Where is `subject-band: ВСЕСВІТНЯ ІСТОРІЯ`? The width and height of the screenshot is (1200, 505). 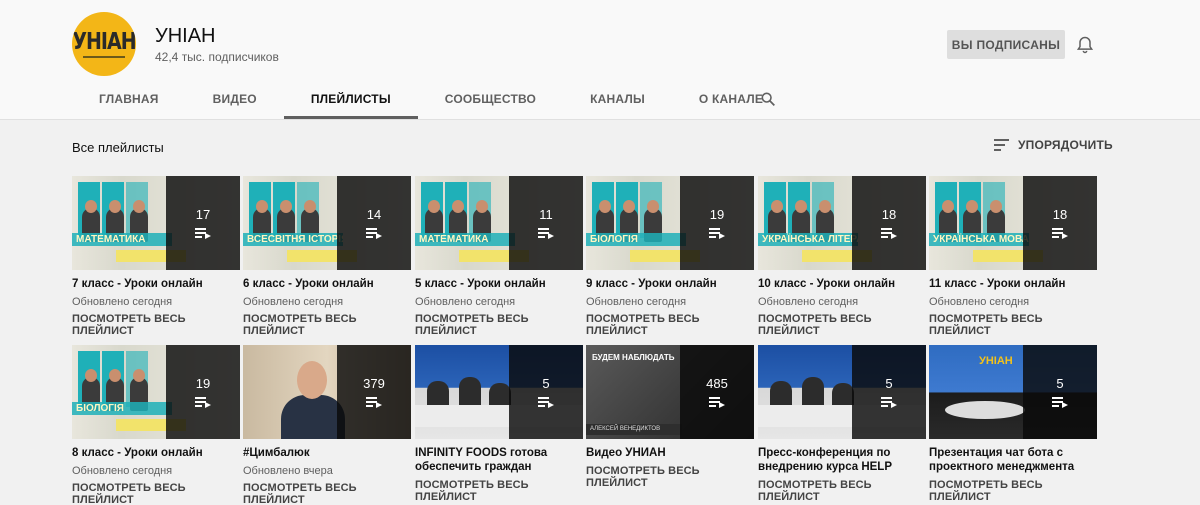
subject-band: ВСЕСВІТНЯ ІСТОРІЯ is located at coordinates (293, 239).